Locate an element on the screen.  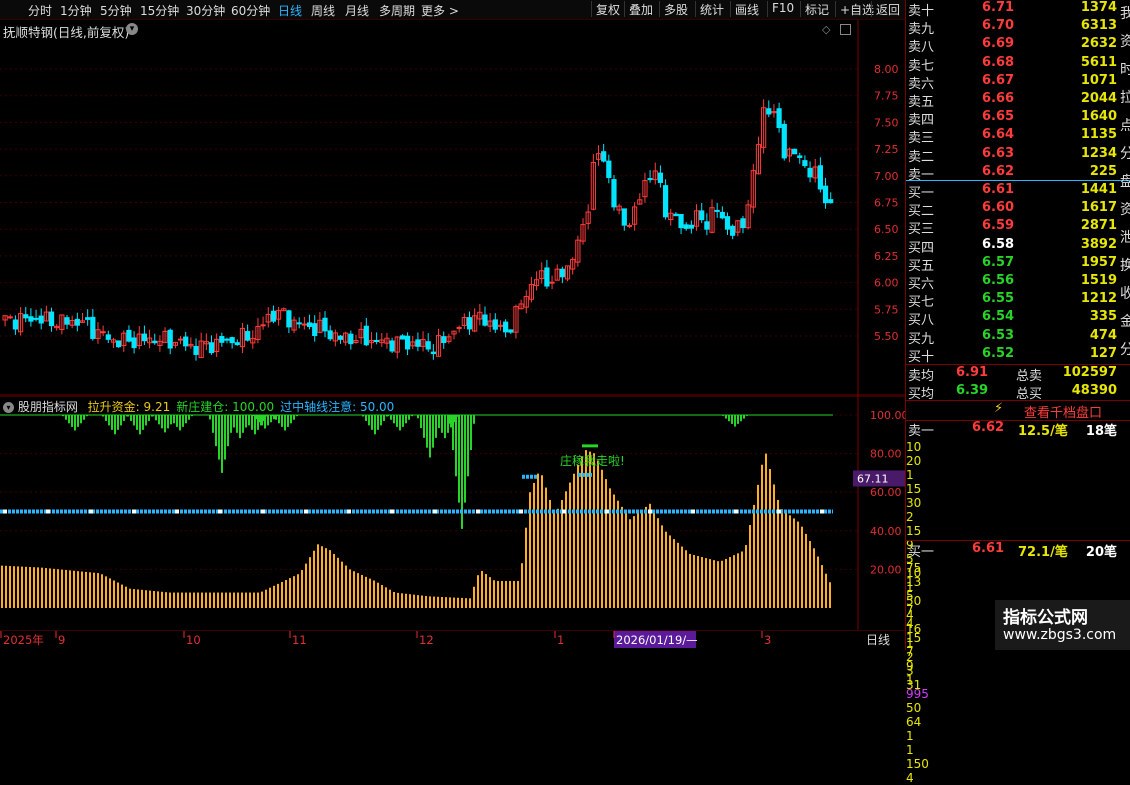
period-tab: 分时 is located at coordinates (40, 10).